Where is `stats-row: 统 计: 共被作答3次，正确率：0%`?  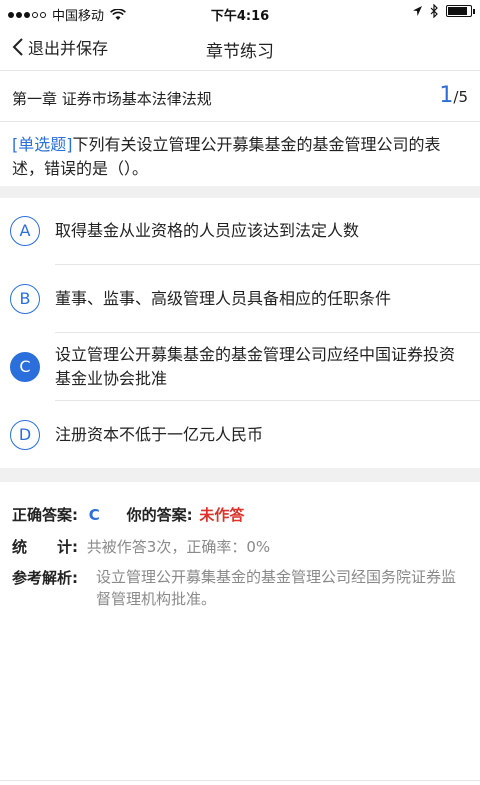
stats-row: 统 计: 共被作答3次，正确率：0% is located at coordinates (141, 547).